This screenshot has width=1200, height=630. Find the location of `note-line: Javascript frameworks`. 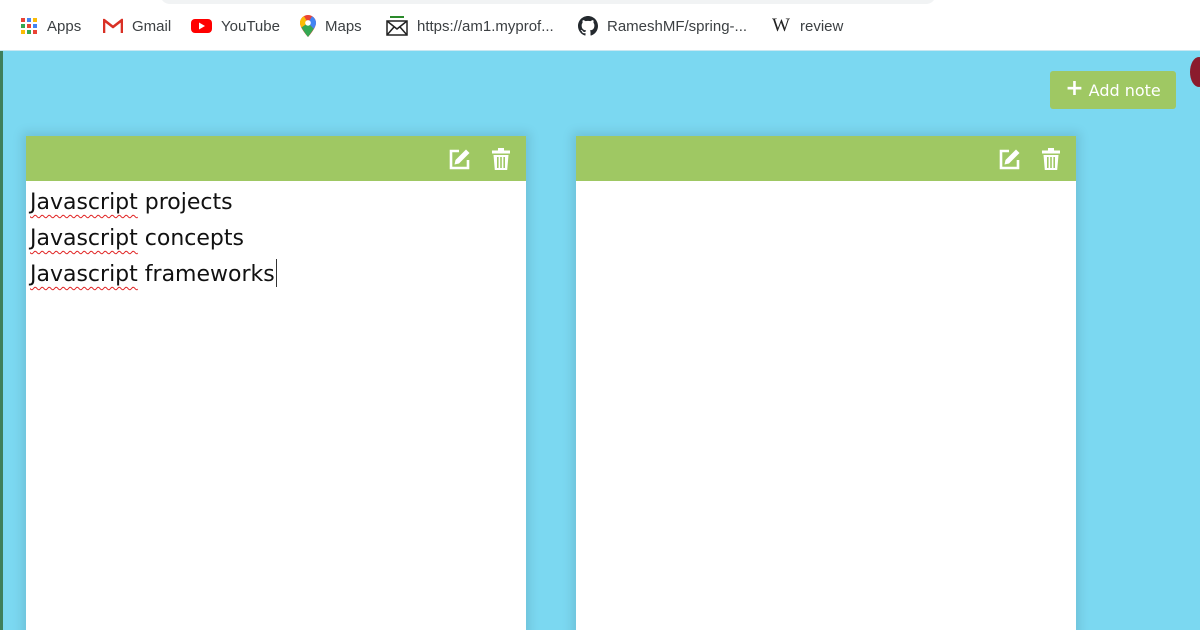

note-line: Javascript frameworks is located at coordinates (276, 275).